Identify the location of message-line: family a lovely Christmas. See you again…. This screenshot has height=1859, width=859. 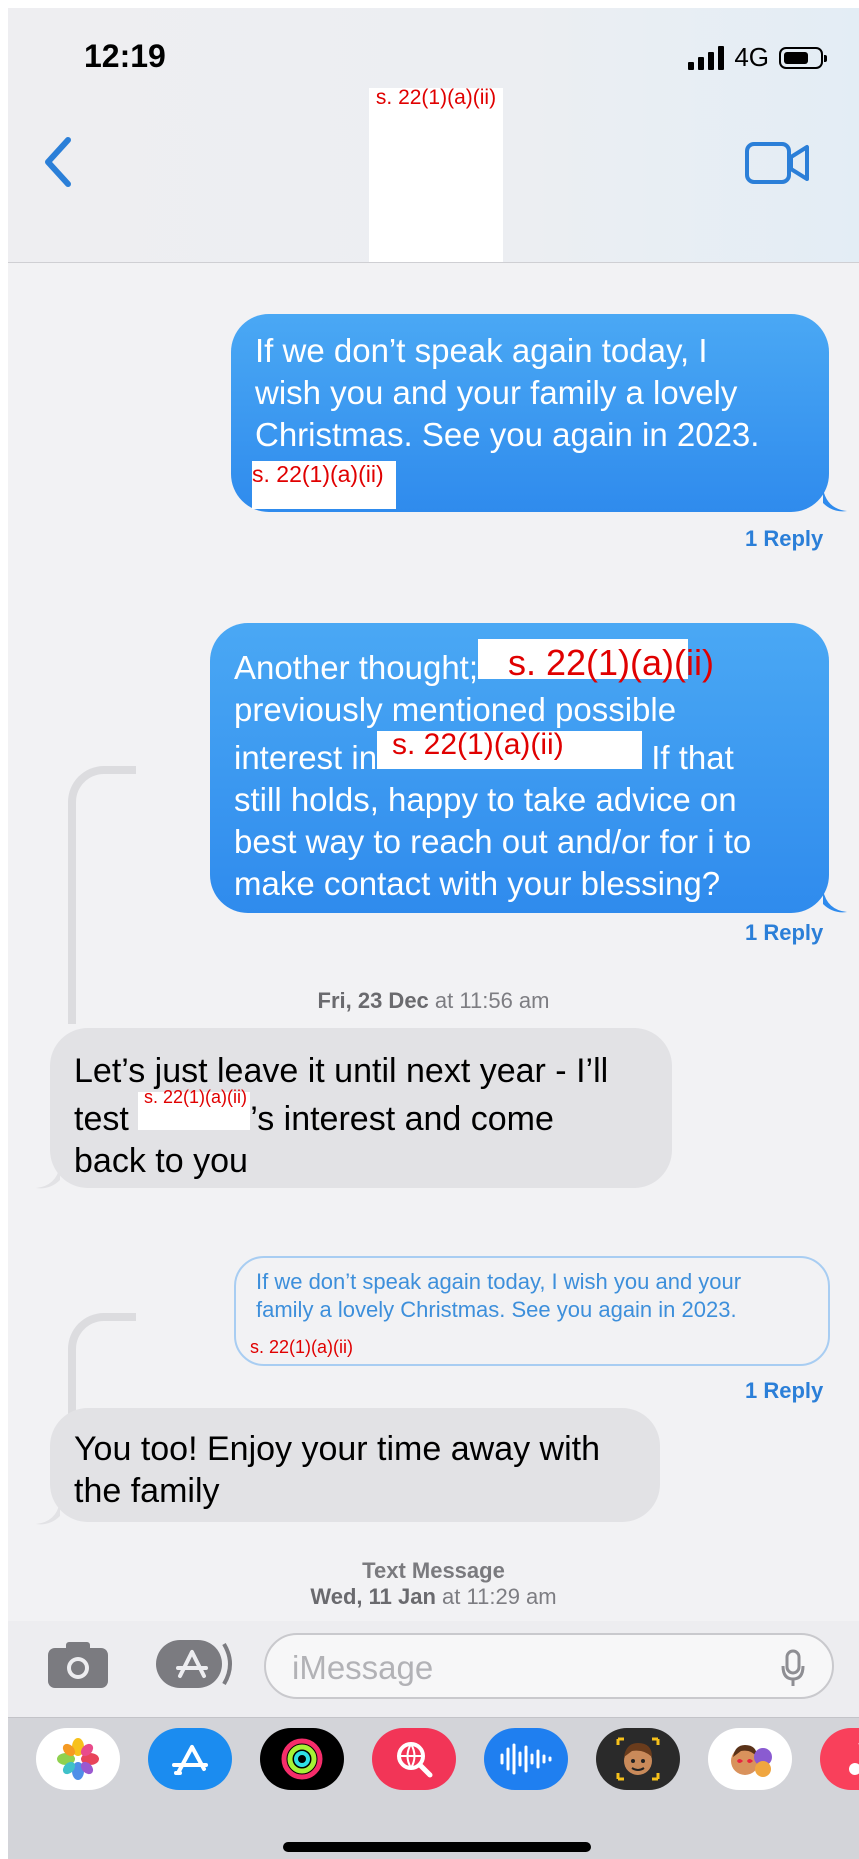
(496, 1309).